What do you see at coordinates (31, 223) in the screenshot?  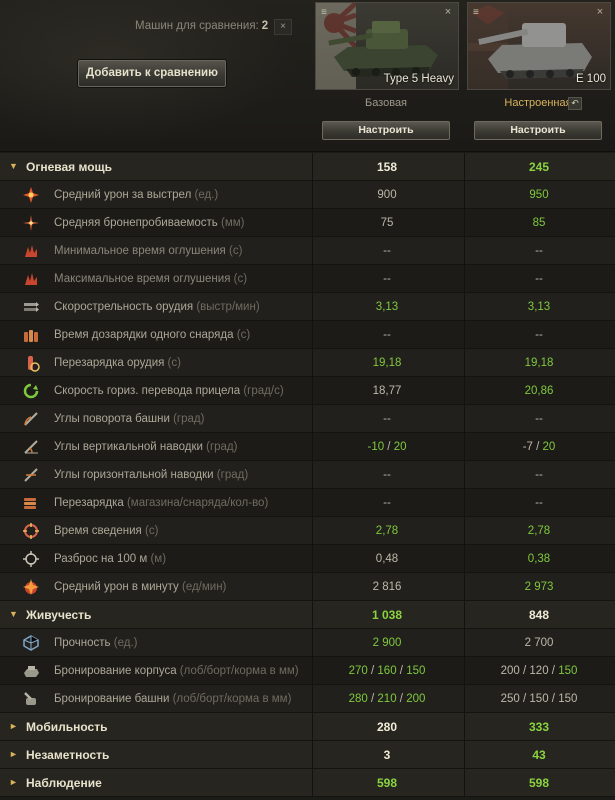 I see `penetration-icon` at bounding box center [31, 223].